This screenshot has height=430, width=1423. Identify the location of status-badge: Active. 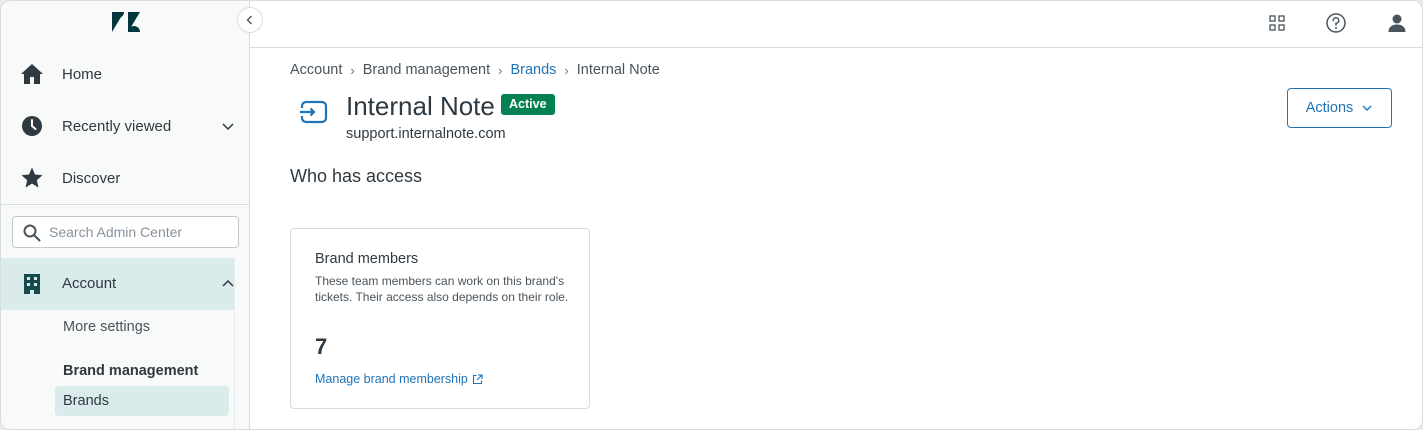
(528, 104).